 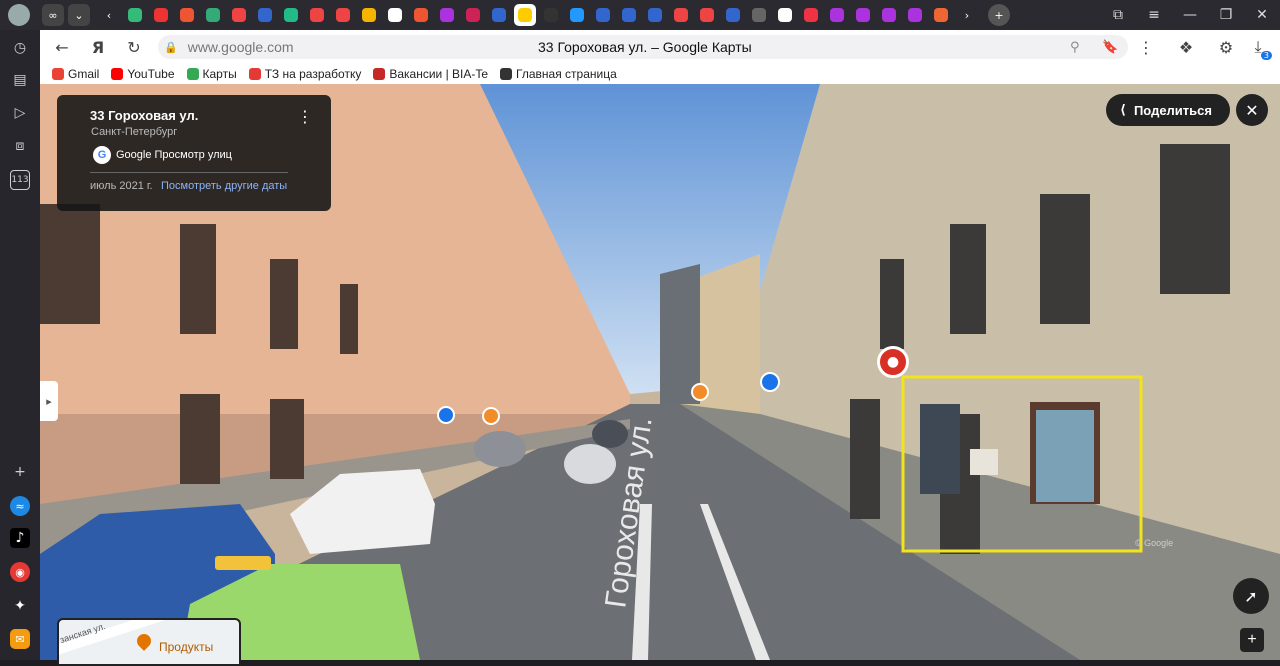 What do you see at coordinates (305, 116) in the screenshot?
I see `options-icon: ⋮` at bounding box center [305, 116].